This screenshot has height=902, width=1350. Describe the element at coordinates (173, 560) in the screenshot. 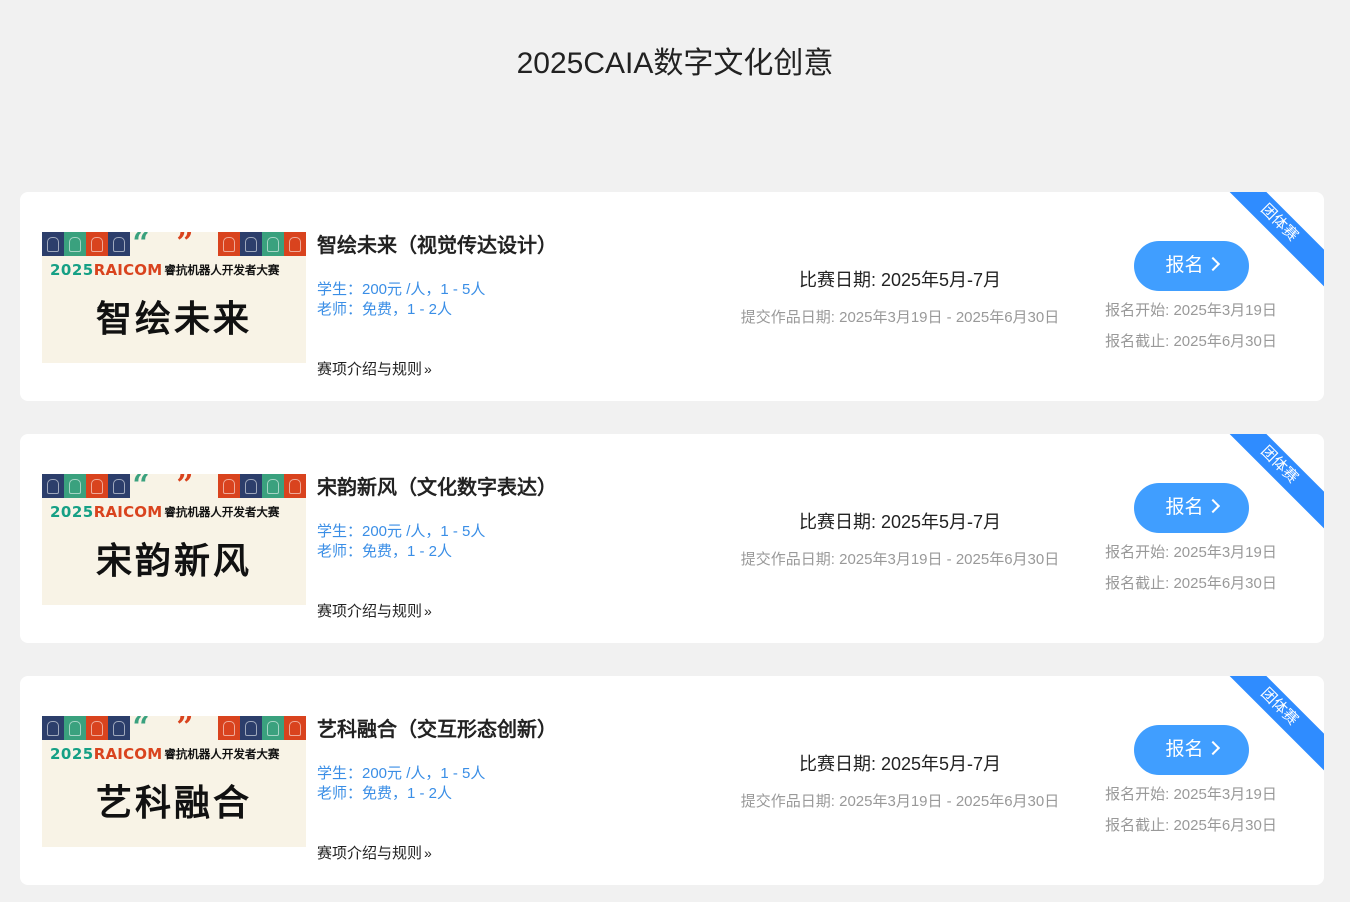

I see `banner-title: 宋韵新风` at that location.